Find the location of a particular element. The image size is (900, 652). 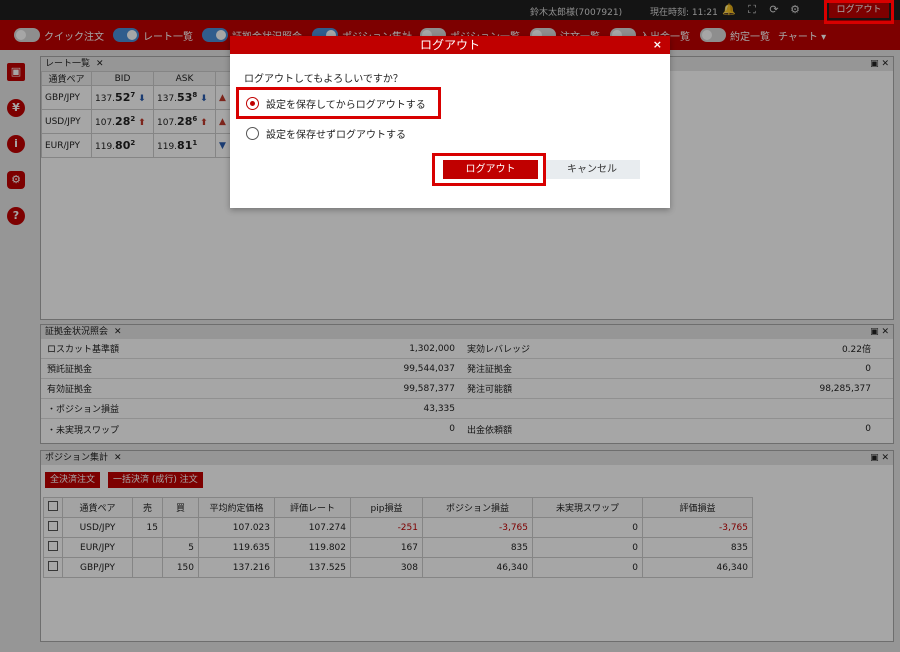

dialog-header: ログアウト × is located at coordinates (450, 45).